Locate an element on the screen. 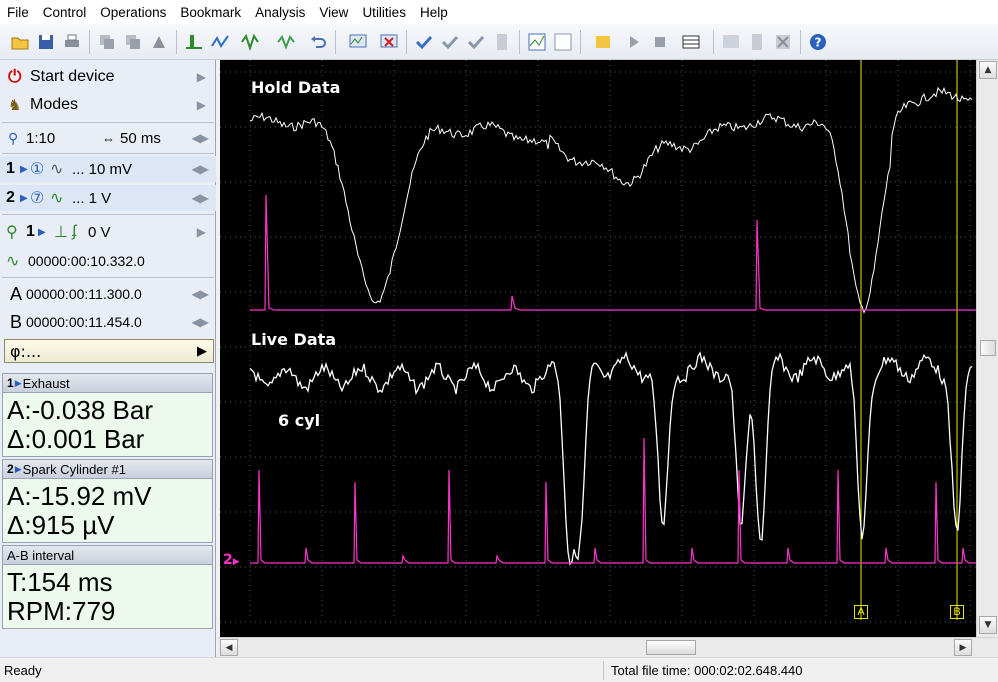 The width and height of the screenshot is (998, 682). page-icon is located at coordinates (757, 42).